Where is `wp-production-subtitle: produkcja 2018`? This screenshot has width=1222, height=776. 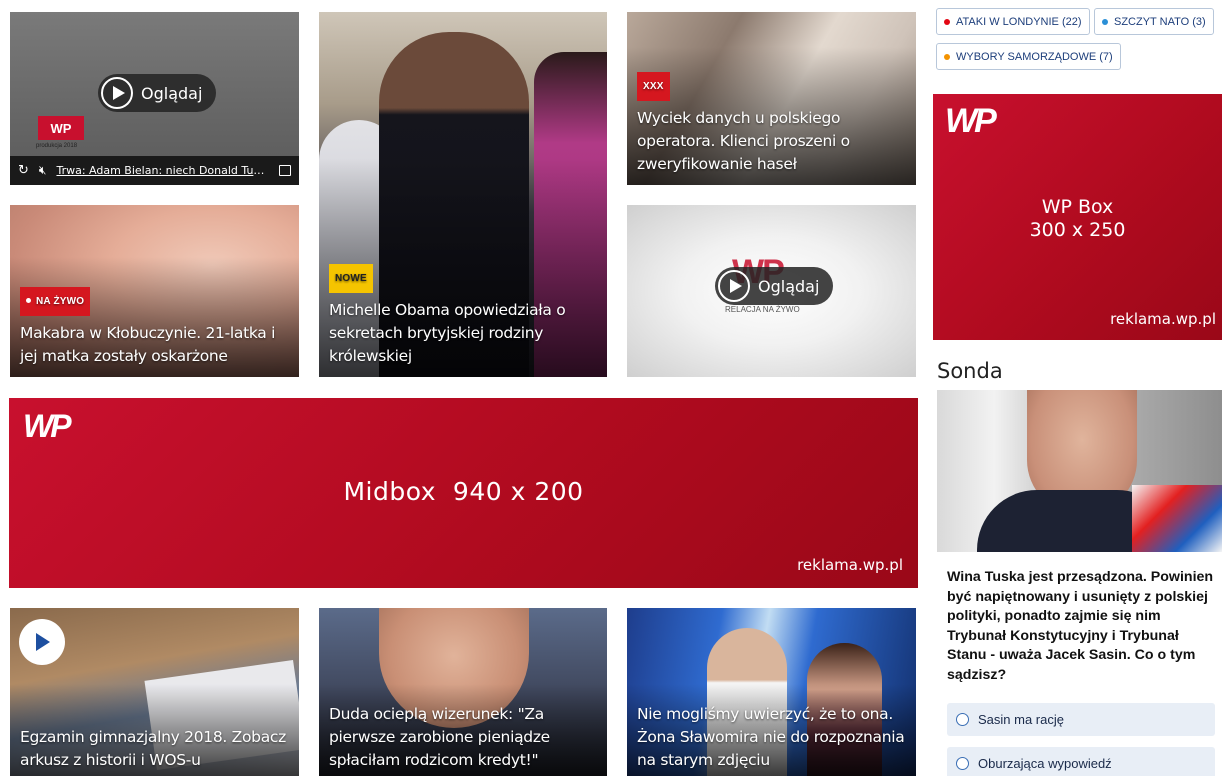 wp-production-subtitle: produkcja 2018 is located at coordinates (57, 146).